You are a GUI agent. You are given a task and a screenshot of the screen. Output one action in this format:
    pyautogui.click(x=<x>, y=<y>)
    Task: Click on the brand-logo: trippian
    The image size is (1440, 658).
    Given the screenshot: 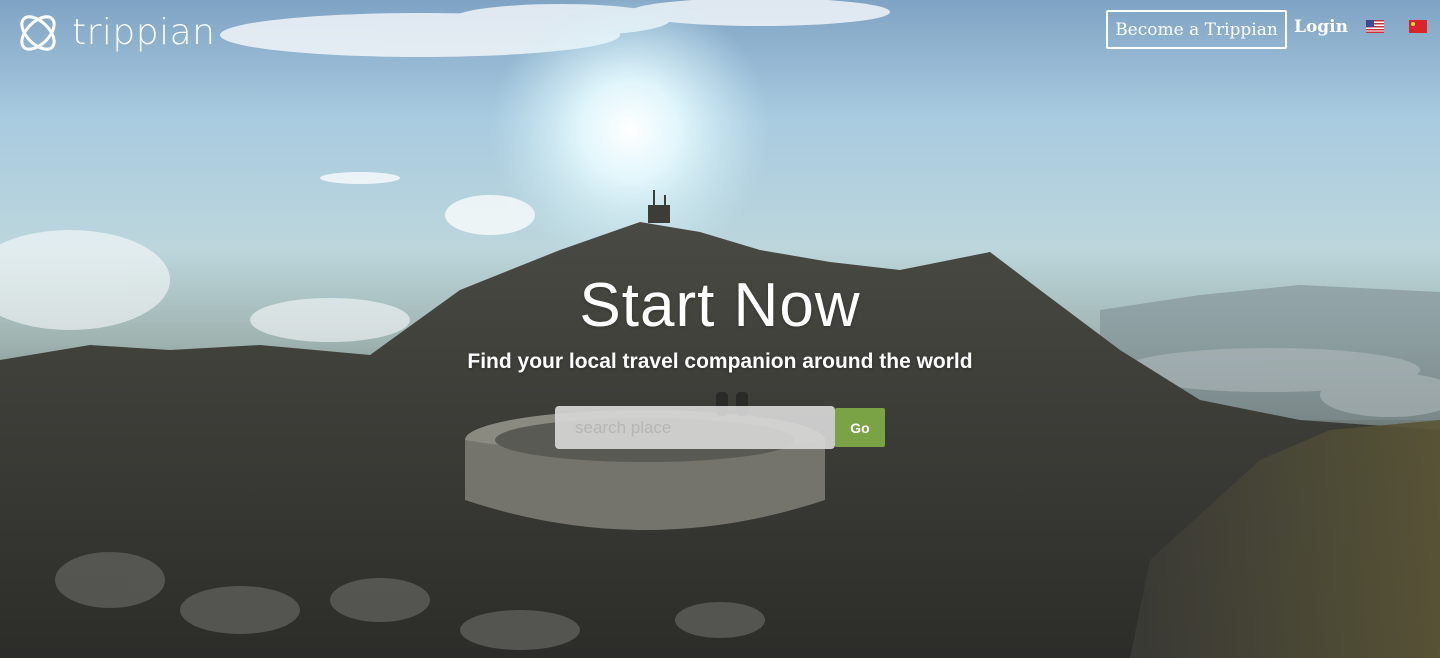 What is the action you would take?
    pyautogui.click(x=115, y=33)
    